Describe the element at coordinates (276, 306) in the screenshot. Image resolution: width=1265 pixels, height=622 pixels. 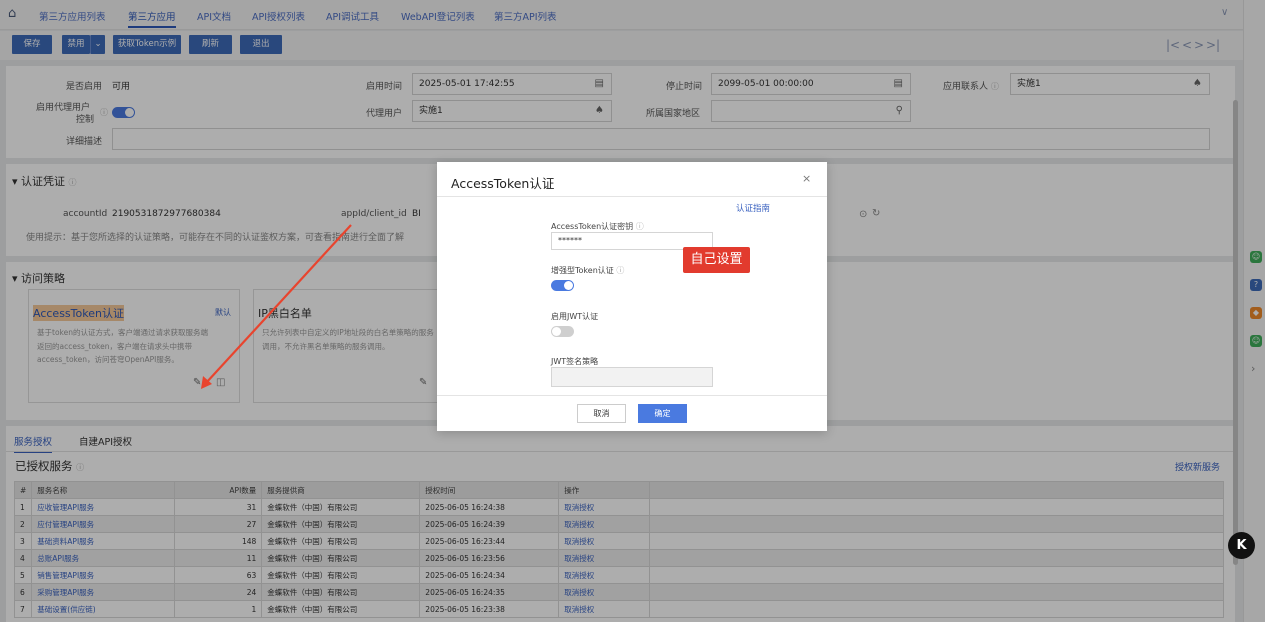
I see `annotation-arrow` at that location.